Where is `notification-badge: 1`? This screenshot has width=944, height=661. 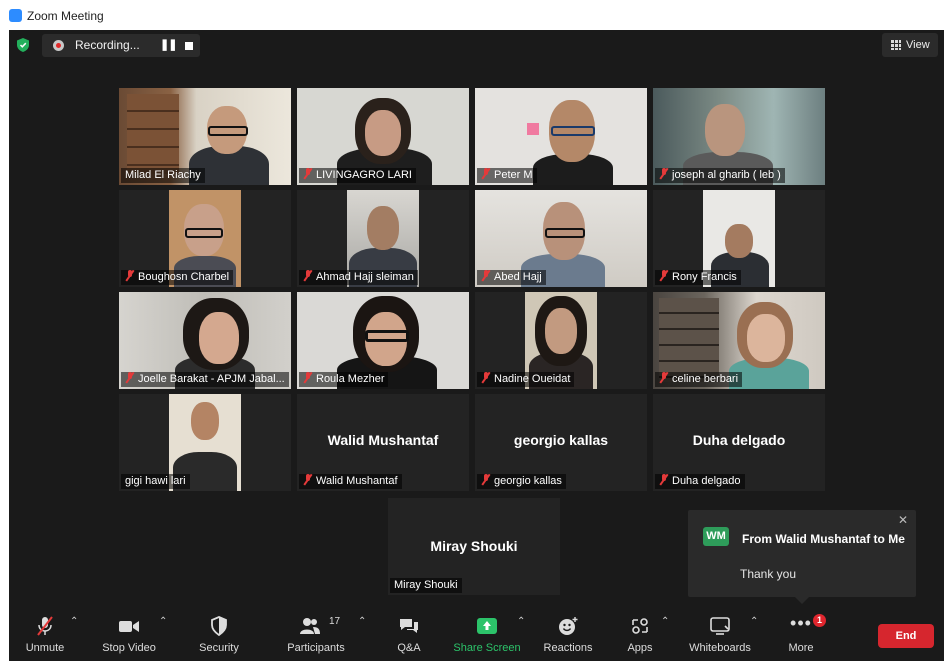 notification-badge: 1 is located at coordinates (819, 620).